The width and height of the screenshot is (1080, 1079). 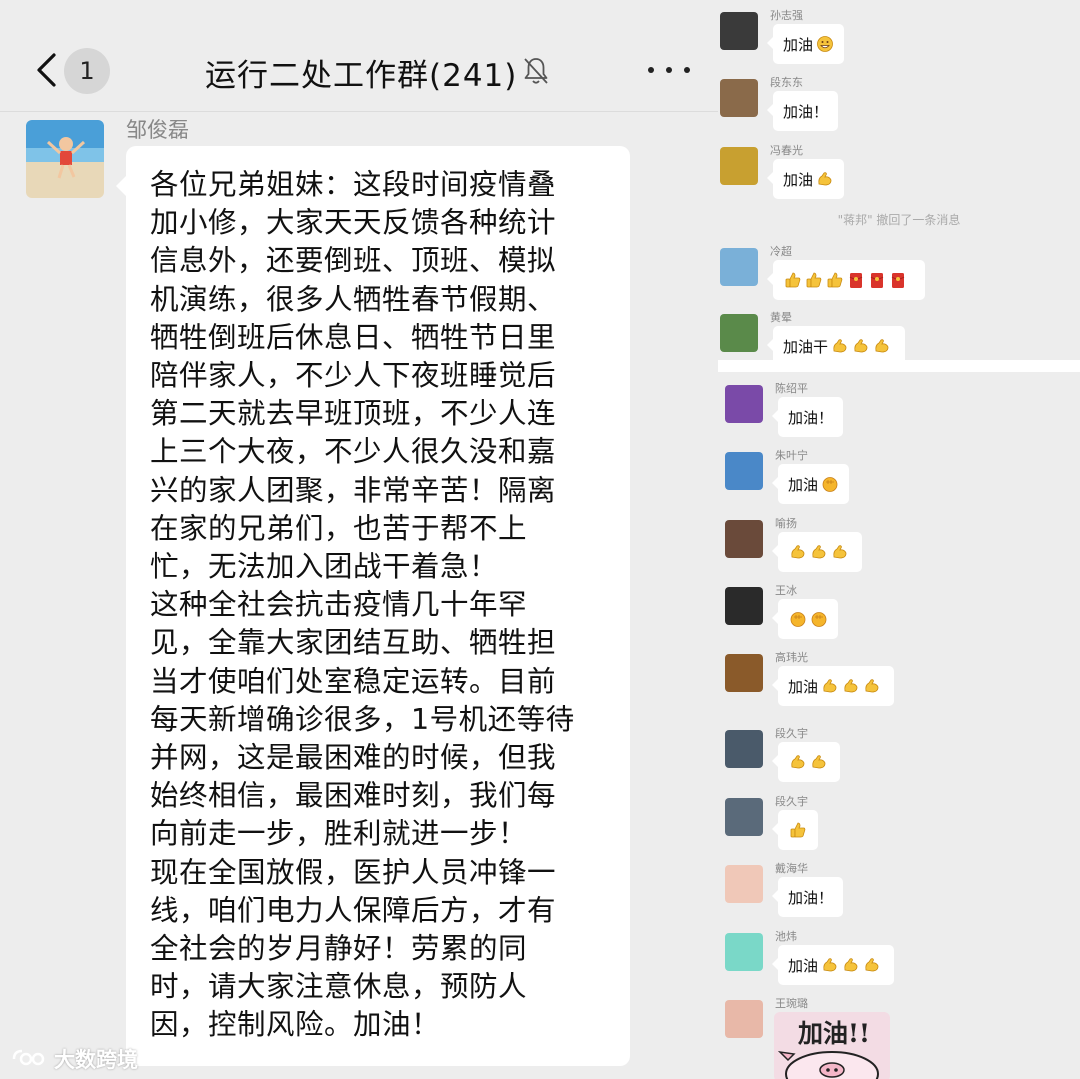 What do you see at coordinates (791, 868) in the screenshot?
I see `member-name: 戴海华` at bounding box center [791, 868].